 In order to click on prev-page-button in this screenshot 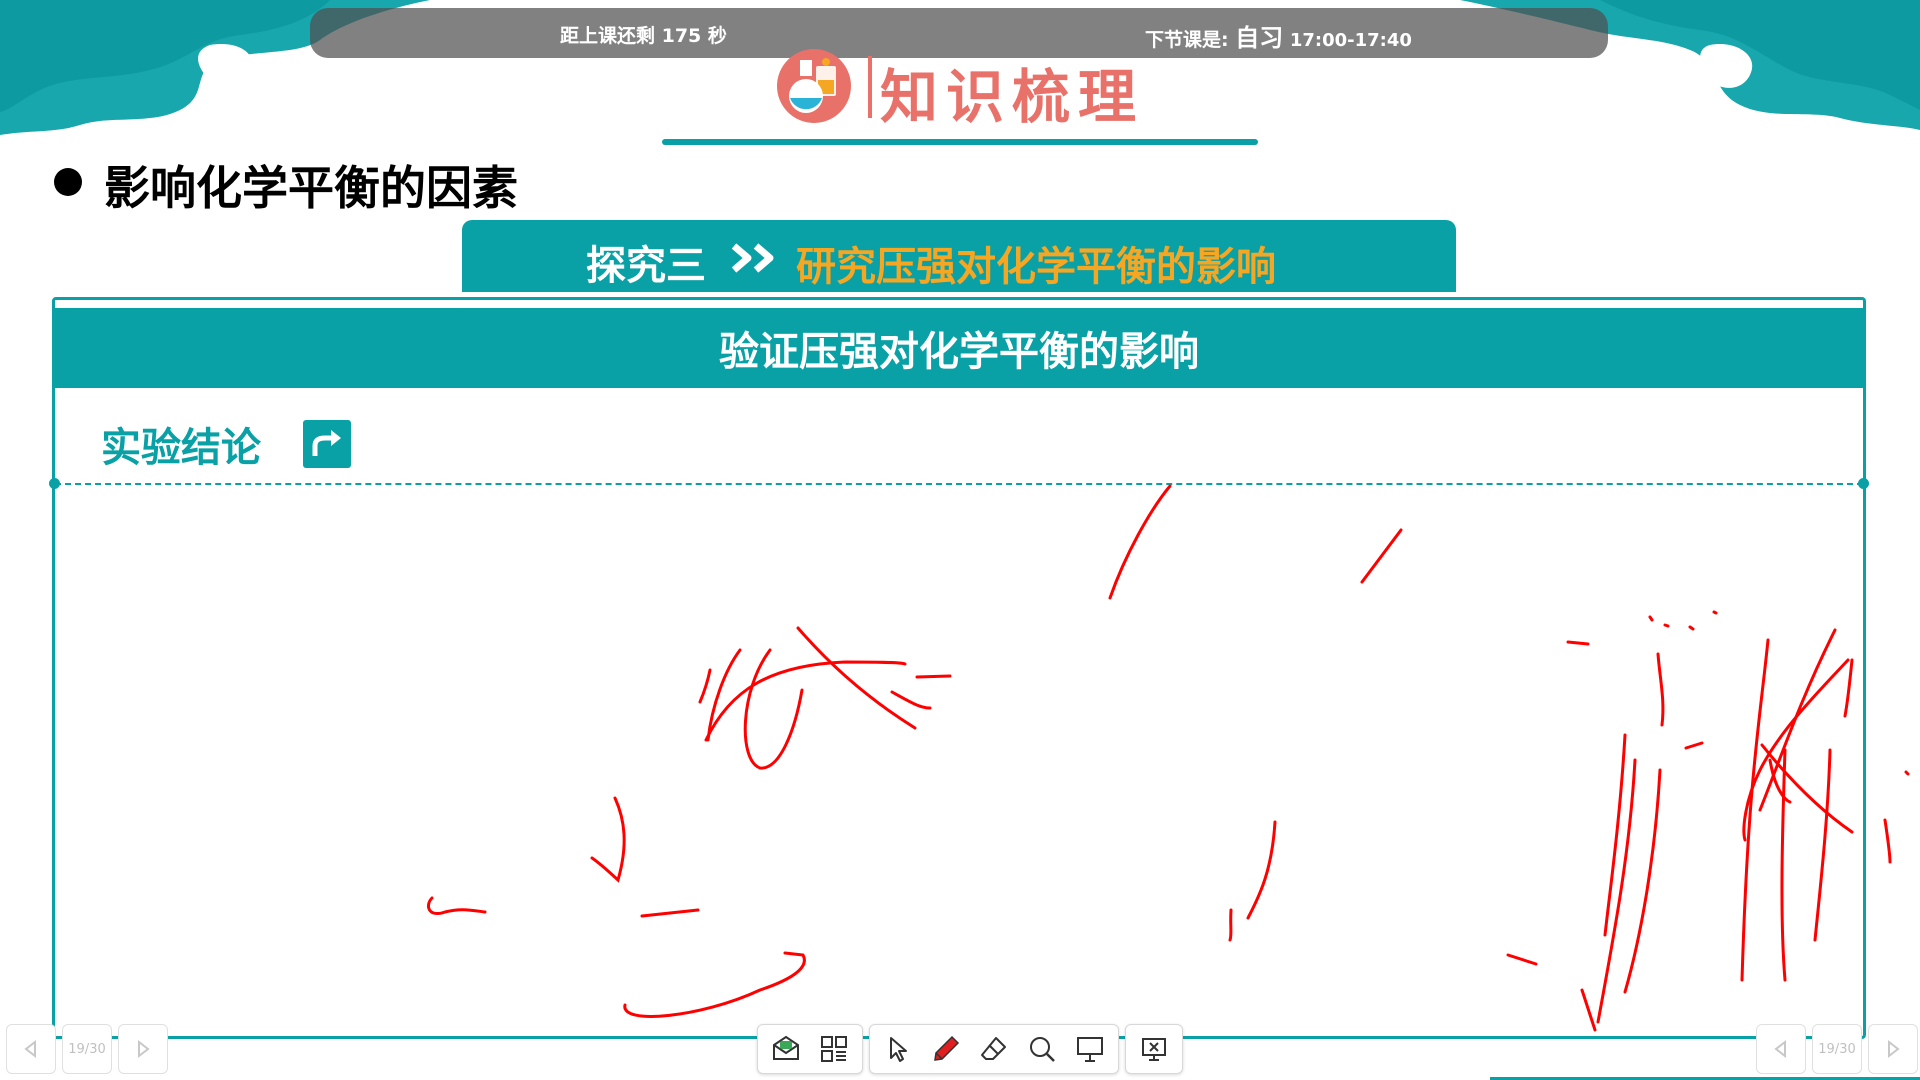, I will do `click(31, 1049)`.